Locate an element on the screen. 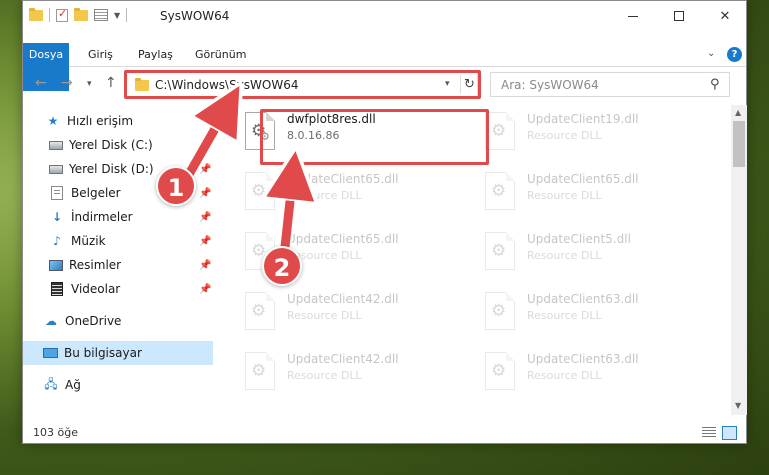 This screenshot has height=475, width=769. close-button: ✕ is located at coordinates (725, 16).